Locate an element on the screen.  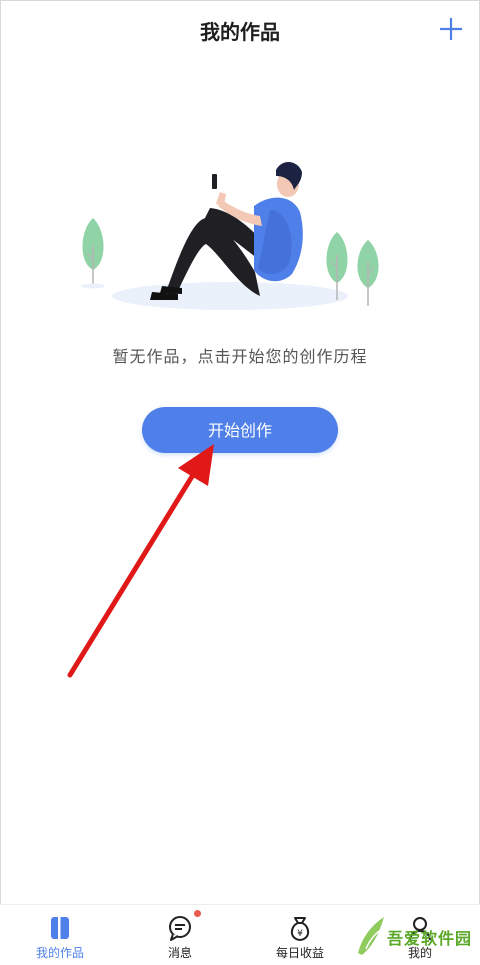
tab-my-works: 我的作品 is located at coordinates (60, 935).